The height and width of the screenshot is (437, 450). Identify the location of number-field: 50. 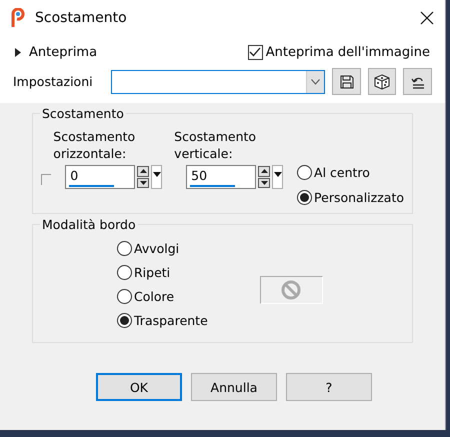
(221, 177).